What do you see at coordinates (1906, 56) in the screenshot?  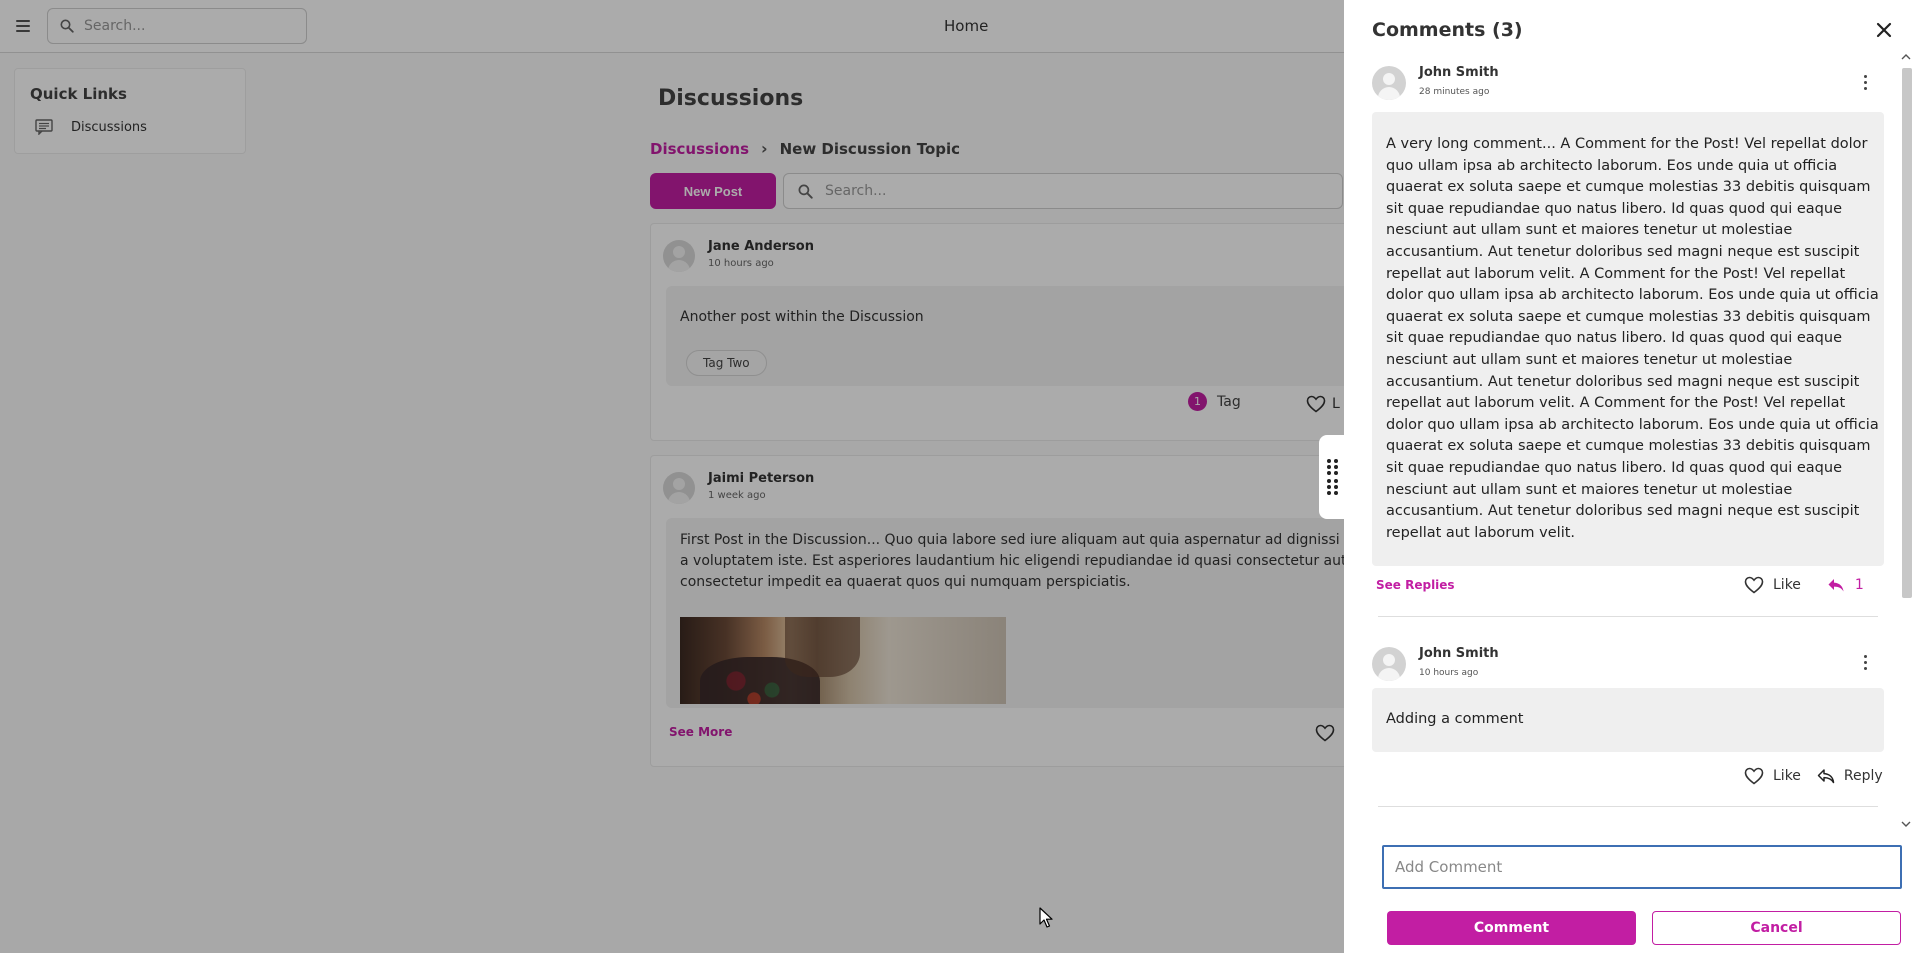 I see `scroll-up-icon` at bounding box center [1906, 56].